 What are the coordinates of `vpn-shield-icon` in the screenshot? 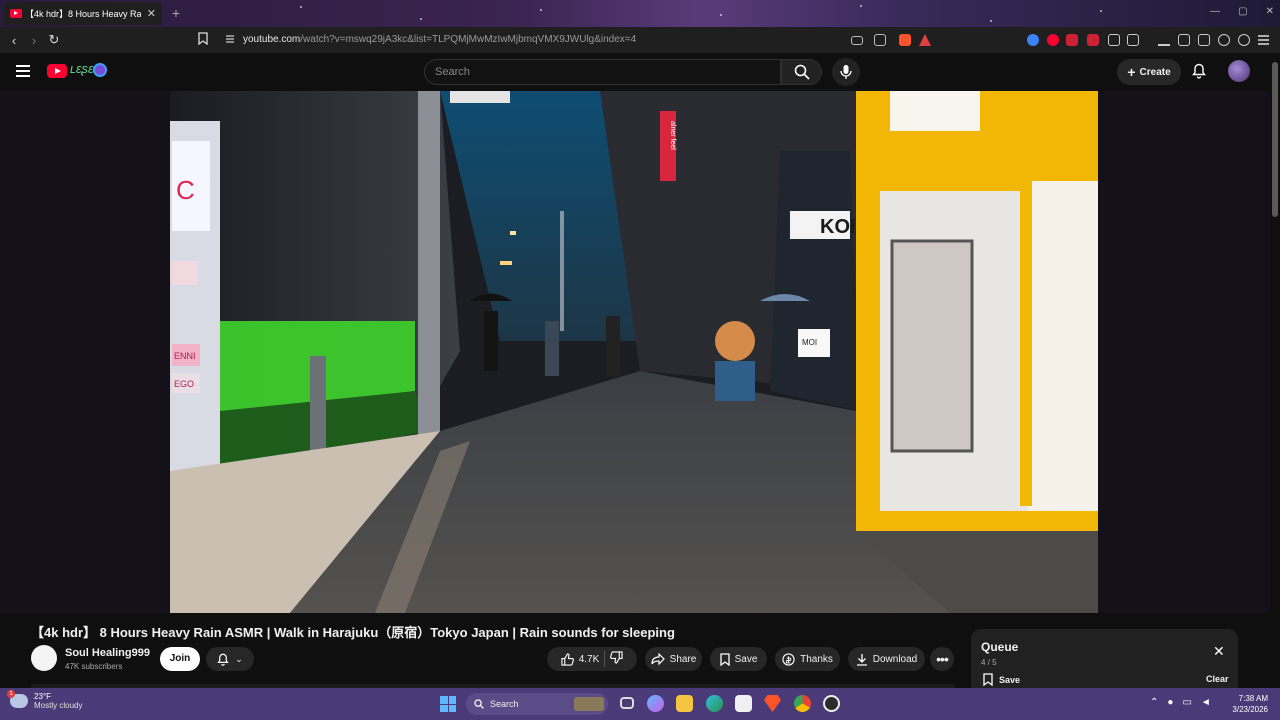 It's located at (1244, 40).